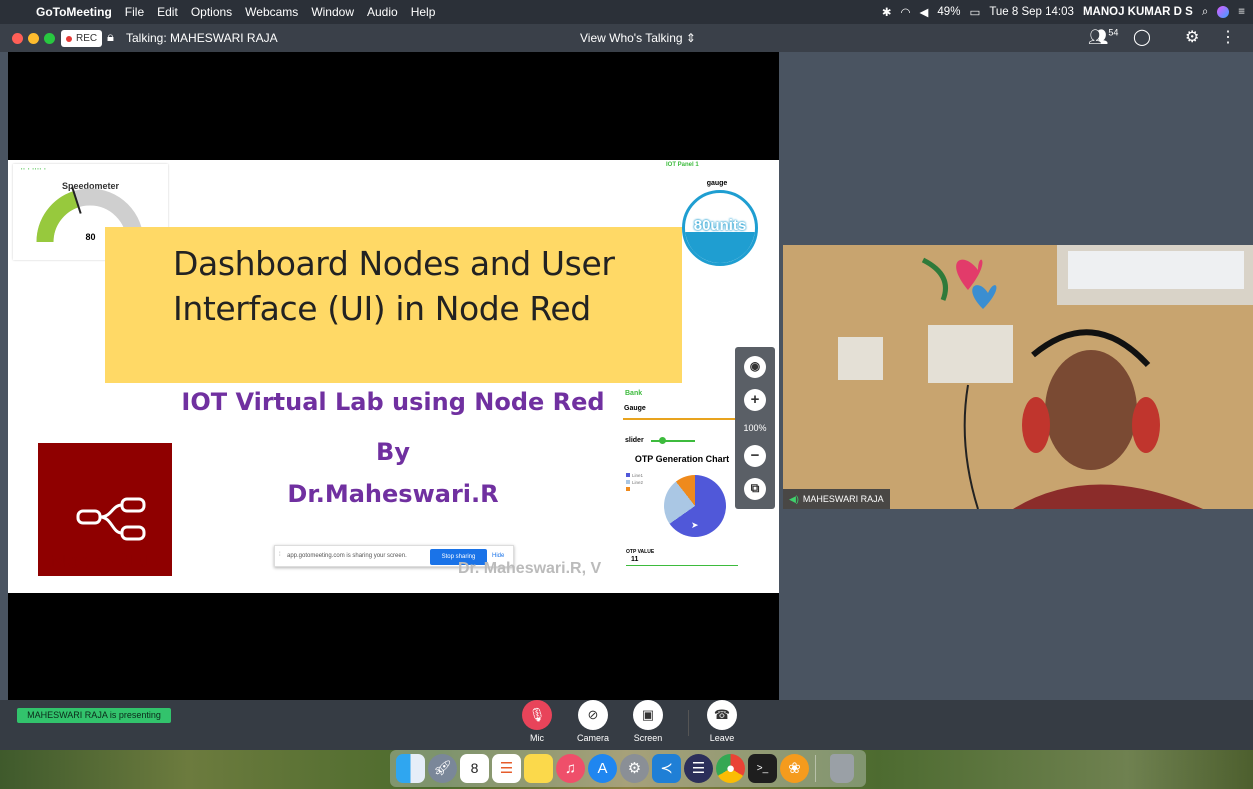 This screenshot has height=789, width=1253. What do you see at coordinates (755, 367) in the screenshot?
I see `snapshot-camera-icon: ◉` at bounding box center [755, 367].